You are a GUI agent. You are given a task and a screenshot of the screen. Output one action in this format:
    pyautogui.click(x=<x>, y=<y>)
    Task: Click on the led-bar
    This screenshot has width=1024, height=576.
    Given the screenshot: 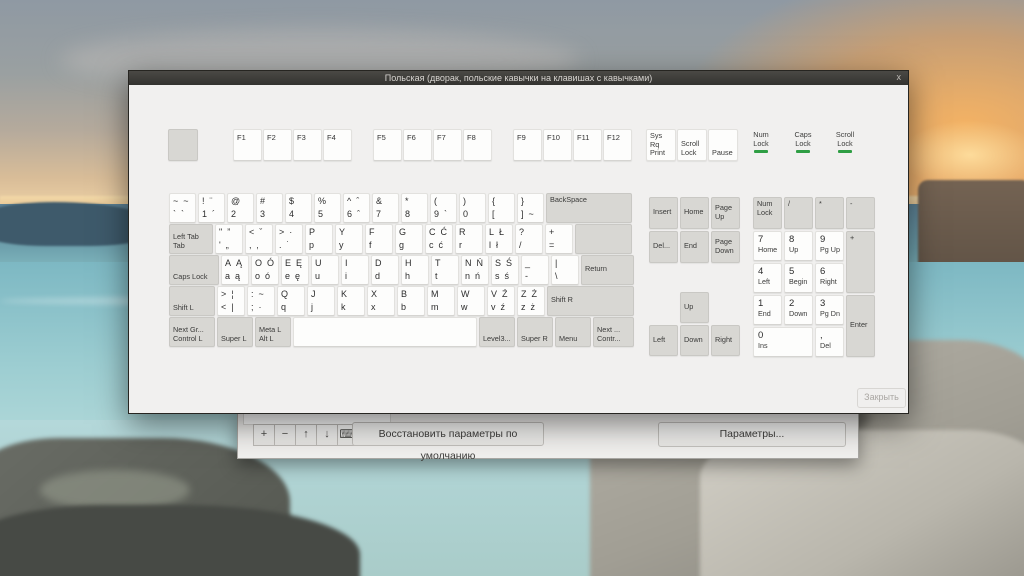 What is the action you would take?
    pyautogui.click(x=761, y=151)
    